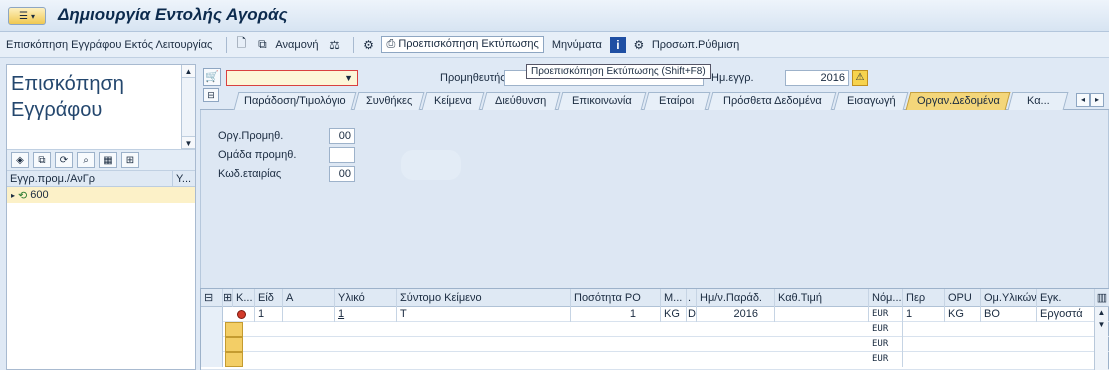 The width and height of the screenshot is (1109, 370). I want to click on cell-a, so click(309, 314).